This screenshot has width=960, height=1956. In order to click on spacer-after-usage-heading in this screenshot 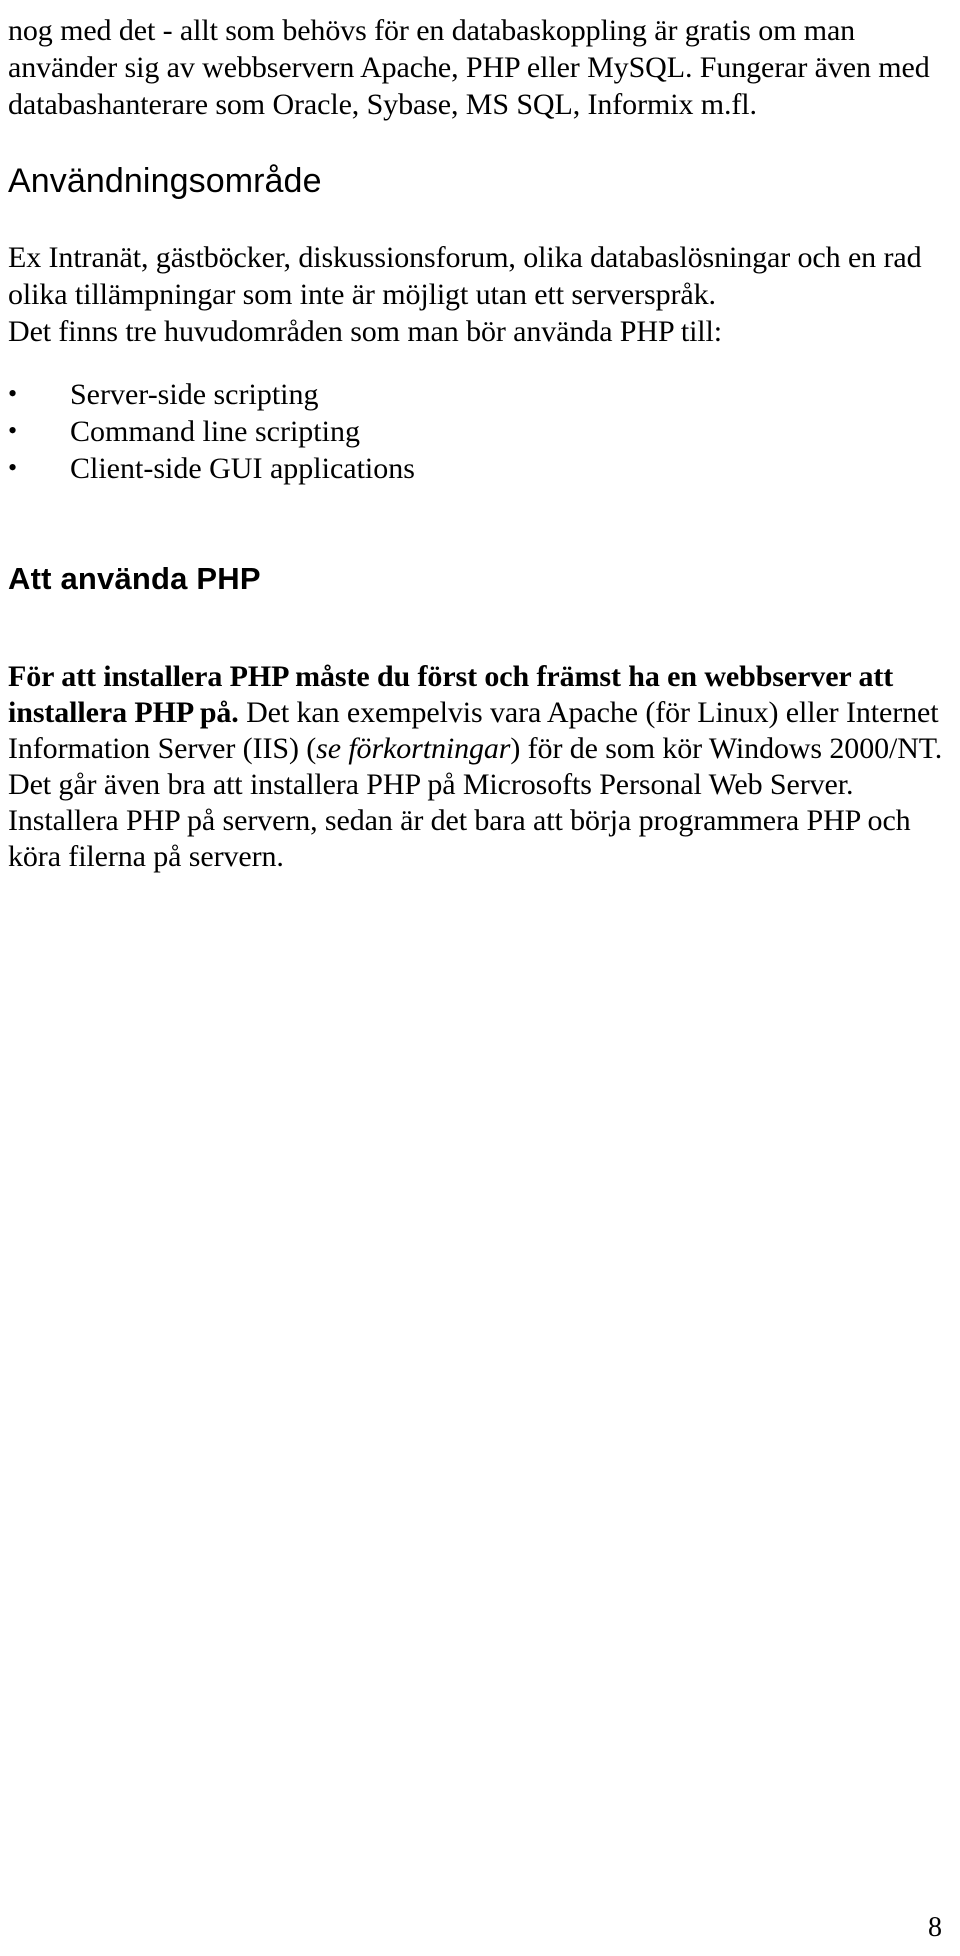, I will do `click(480, 220)`.